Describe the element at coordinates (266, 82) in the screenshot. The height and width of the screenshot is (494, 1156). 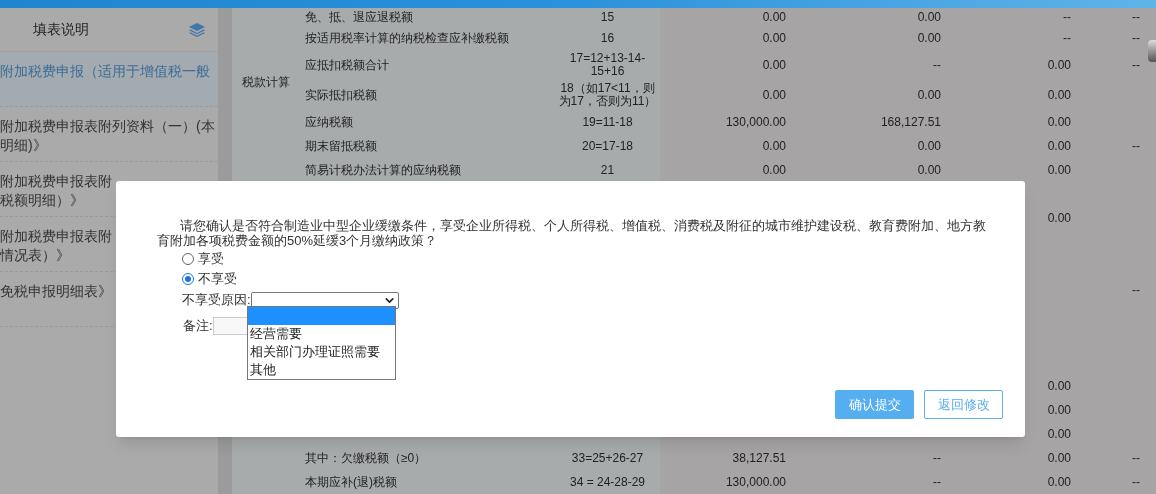
I see `group-label: 税款计算` at that location.